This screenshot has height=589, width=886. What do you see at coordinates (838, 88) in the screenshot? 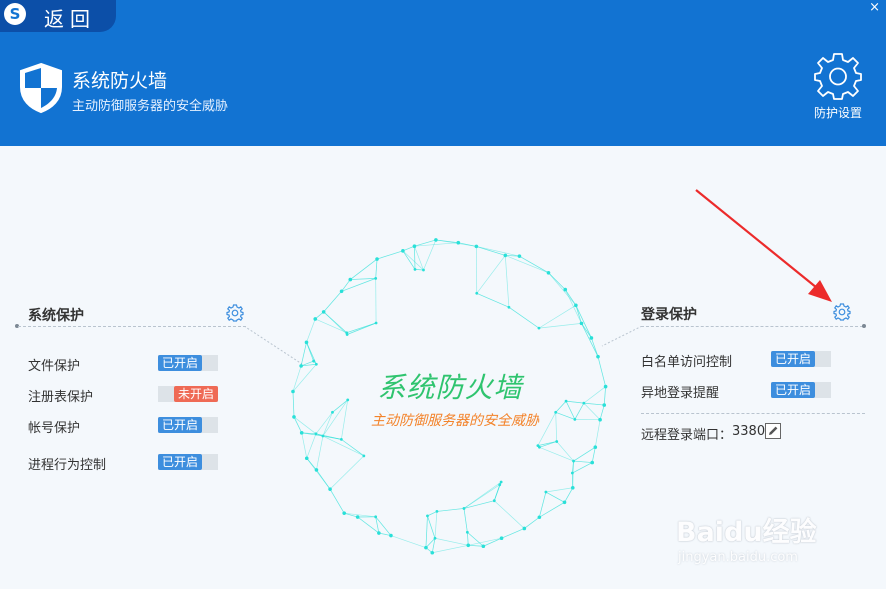
I see `protection-settings-button: 防护设置` at bounding box center [838, 88].